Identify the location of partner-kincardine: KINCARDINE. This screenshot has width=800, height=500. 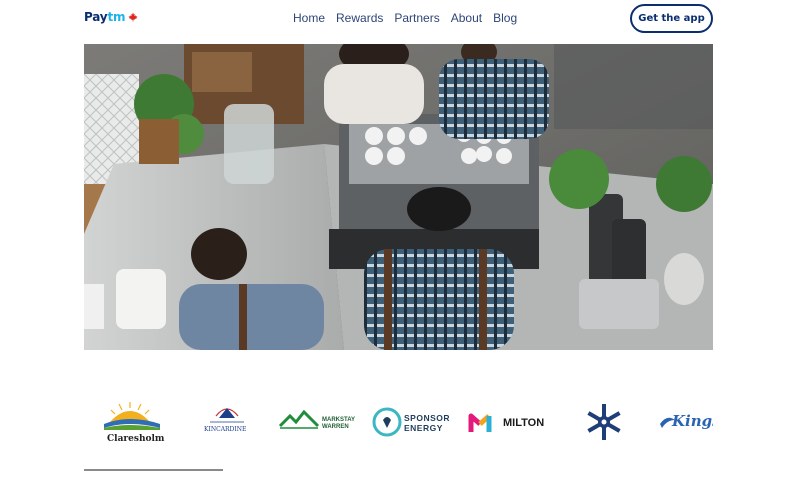
(227, 423).